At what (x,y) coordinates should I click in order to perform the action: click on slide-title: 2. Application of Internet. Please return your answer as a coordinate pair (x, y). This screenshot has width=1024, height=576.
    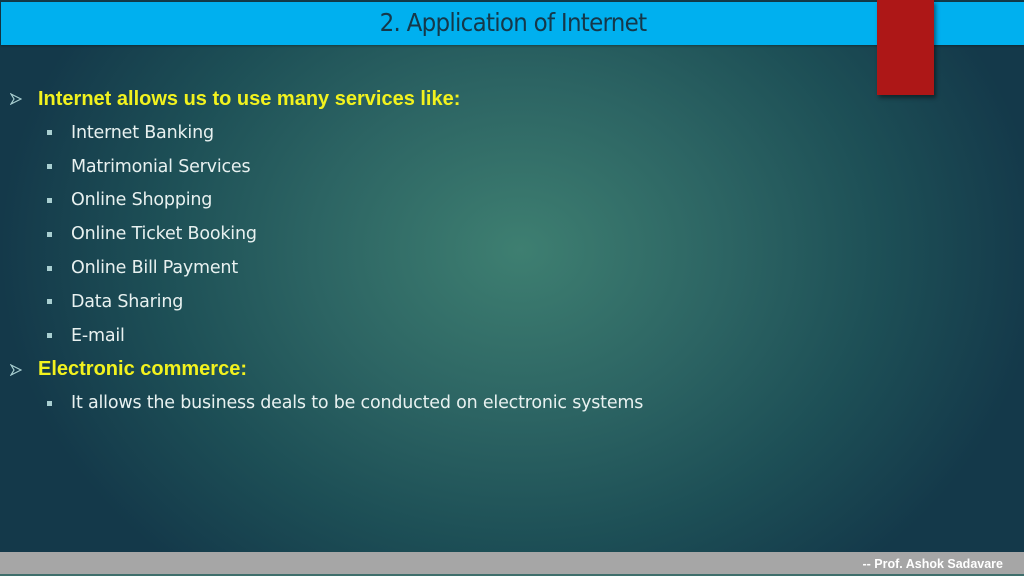
    Looking at the image, I should click on (512, 22).